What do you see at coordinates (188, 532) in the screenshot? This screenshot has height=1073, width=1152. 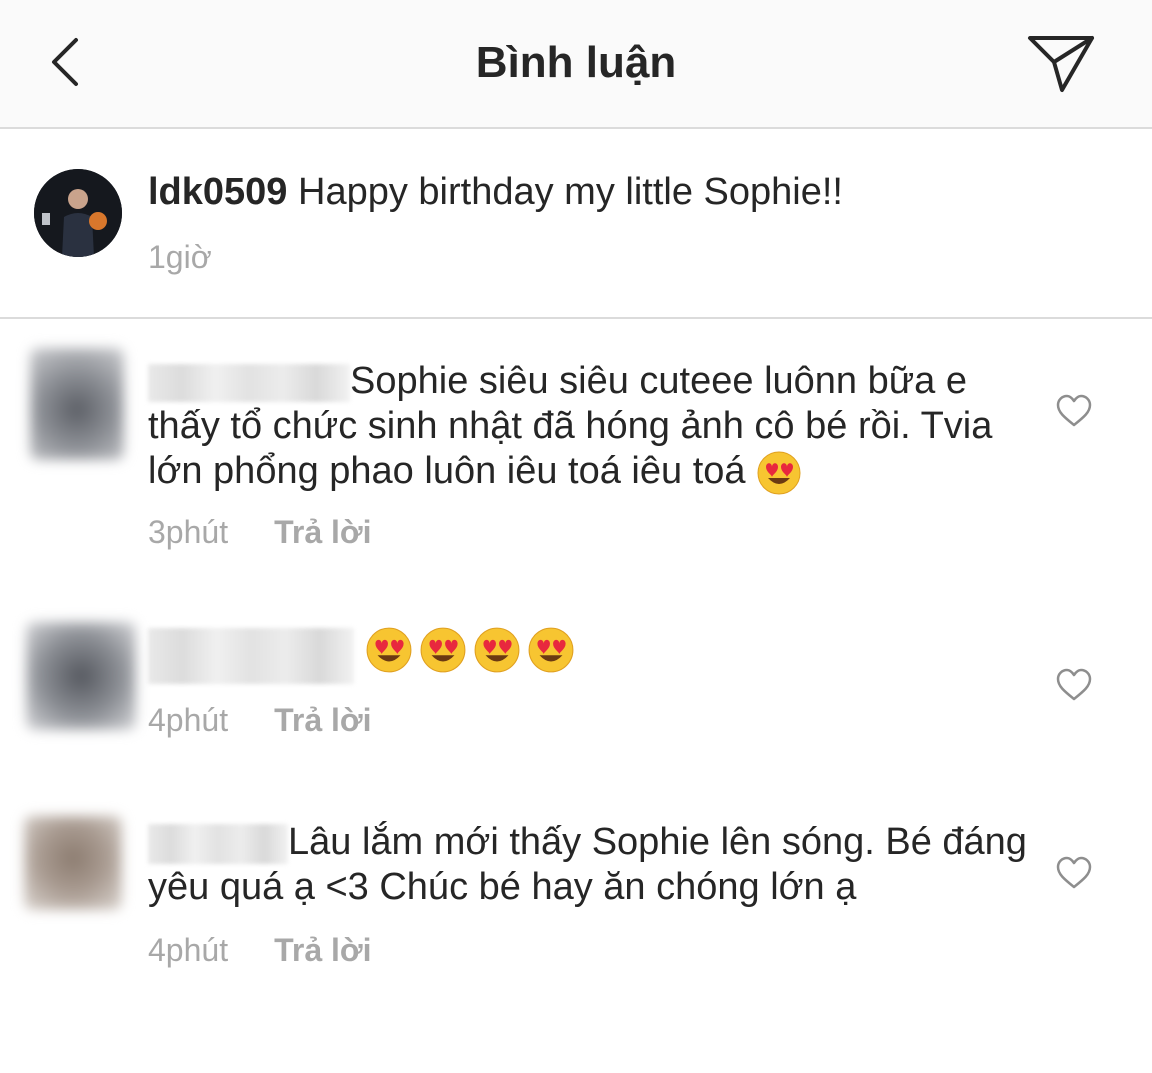 I see `comment-time: 3phút` at bounding box center [188, 532].